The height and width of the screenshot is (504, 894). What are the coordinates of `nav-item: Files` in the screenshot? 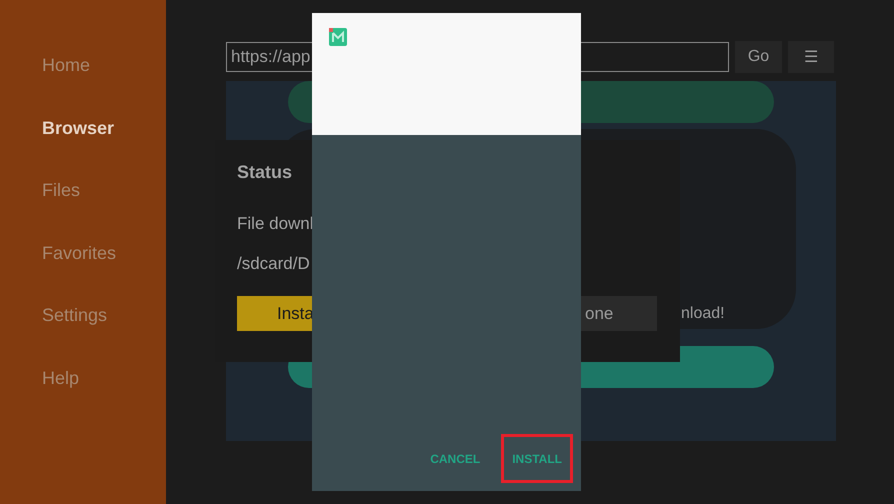 It's located at (83, 206).